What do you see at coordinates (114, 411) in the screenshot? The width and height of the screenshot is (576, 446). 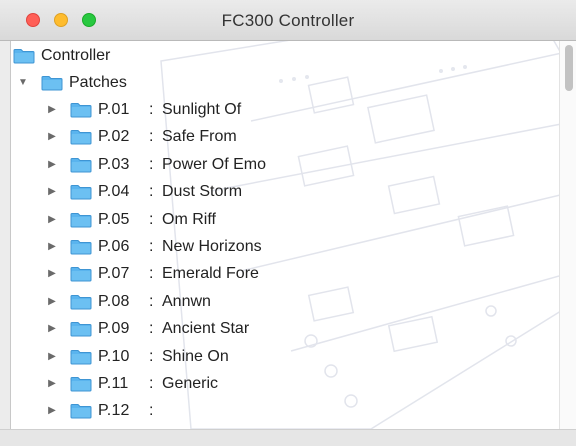 I see `patch-number: P.12` at bounding box center [114, 411].